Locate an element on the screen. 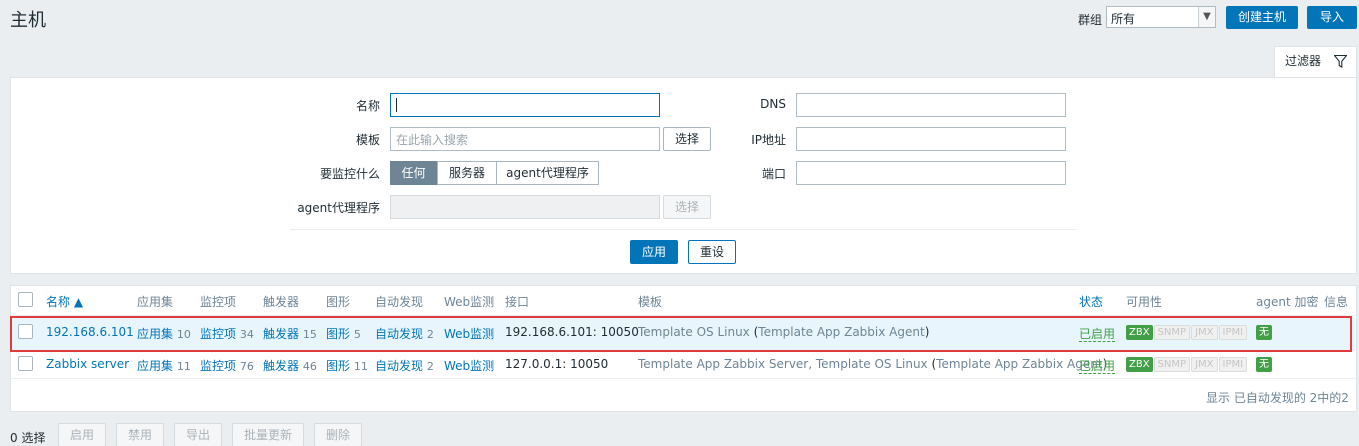 Image resolution: width=1359 pixels, height=446 pixels. encryption-cell: 无 is located at coordinates (1264, 364).